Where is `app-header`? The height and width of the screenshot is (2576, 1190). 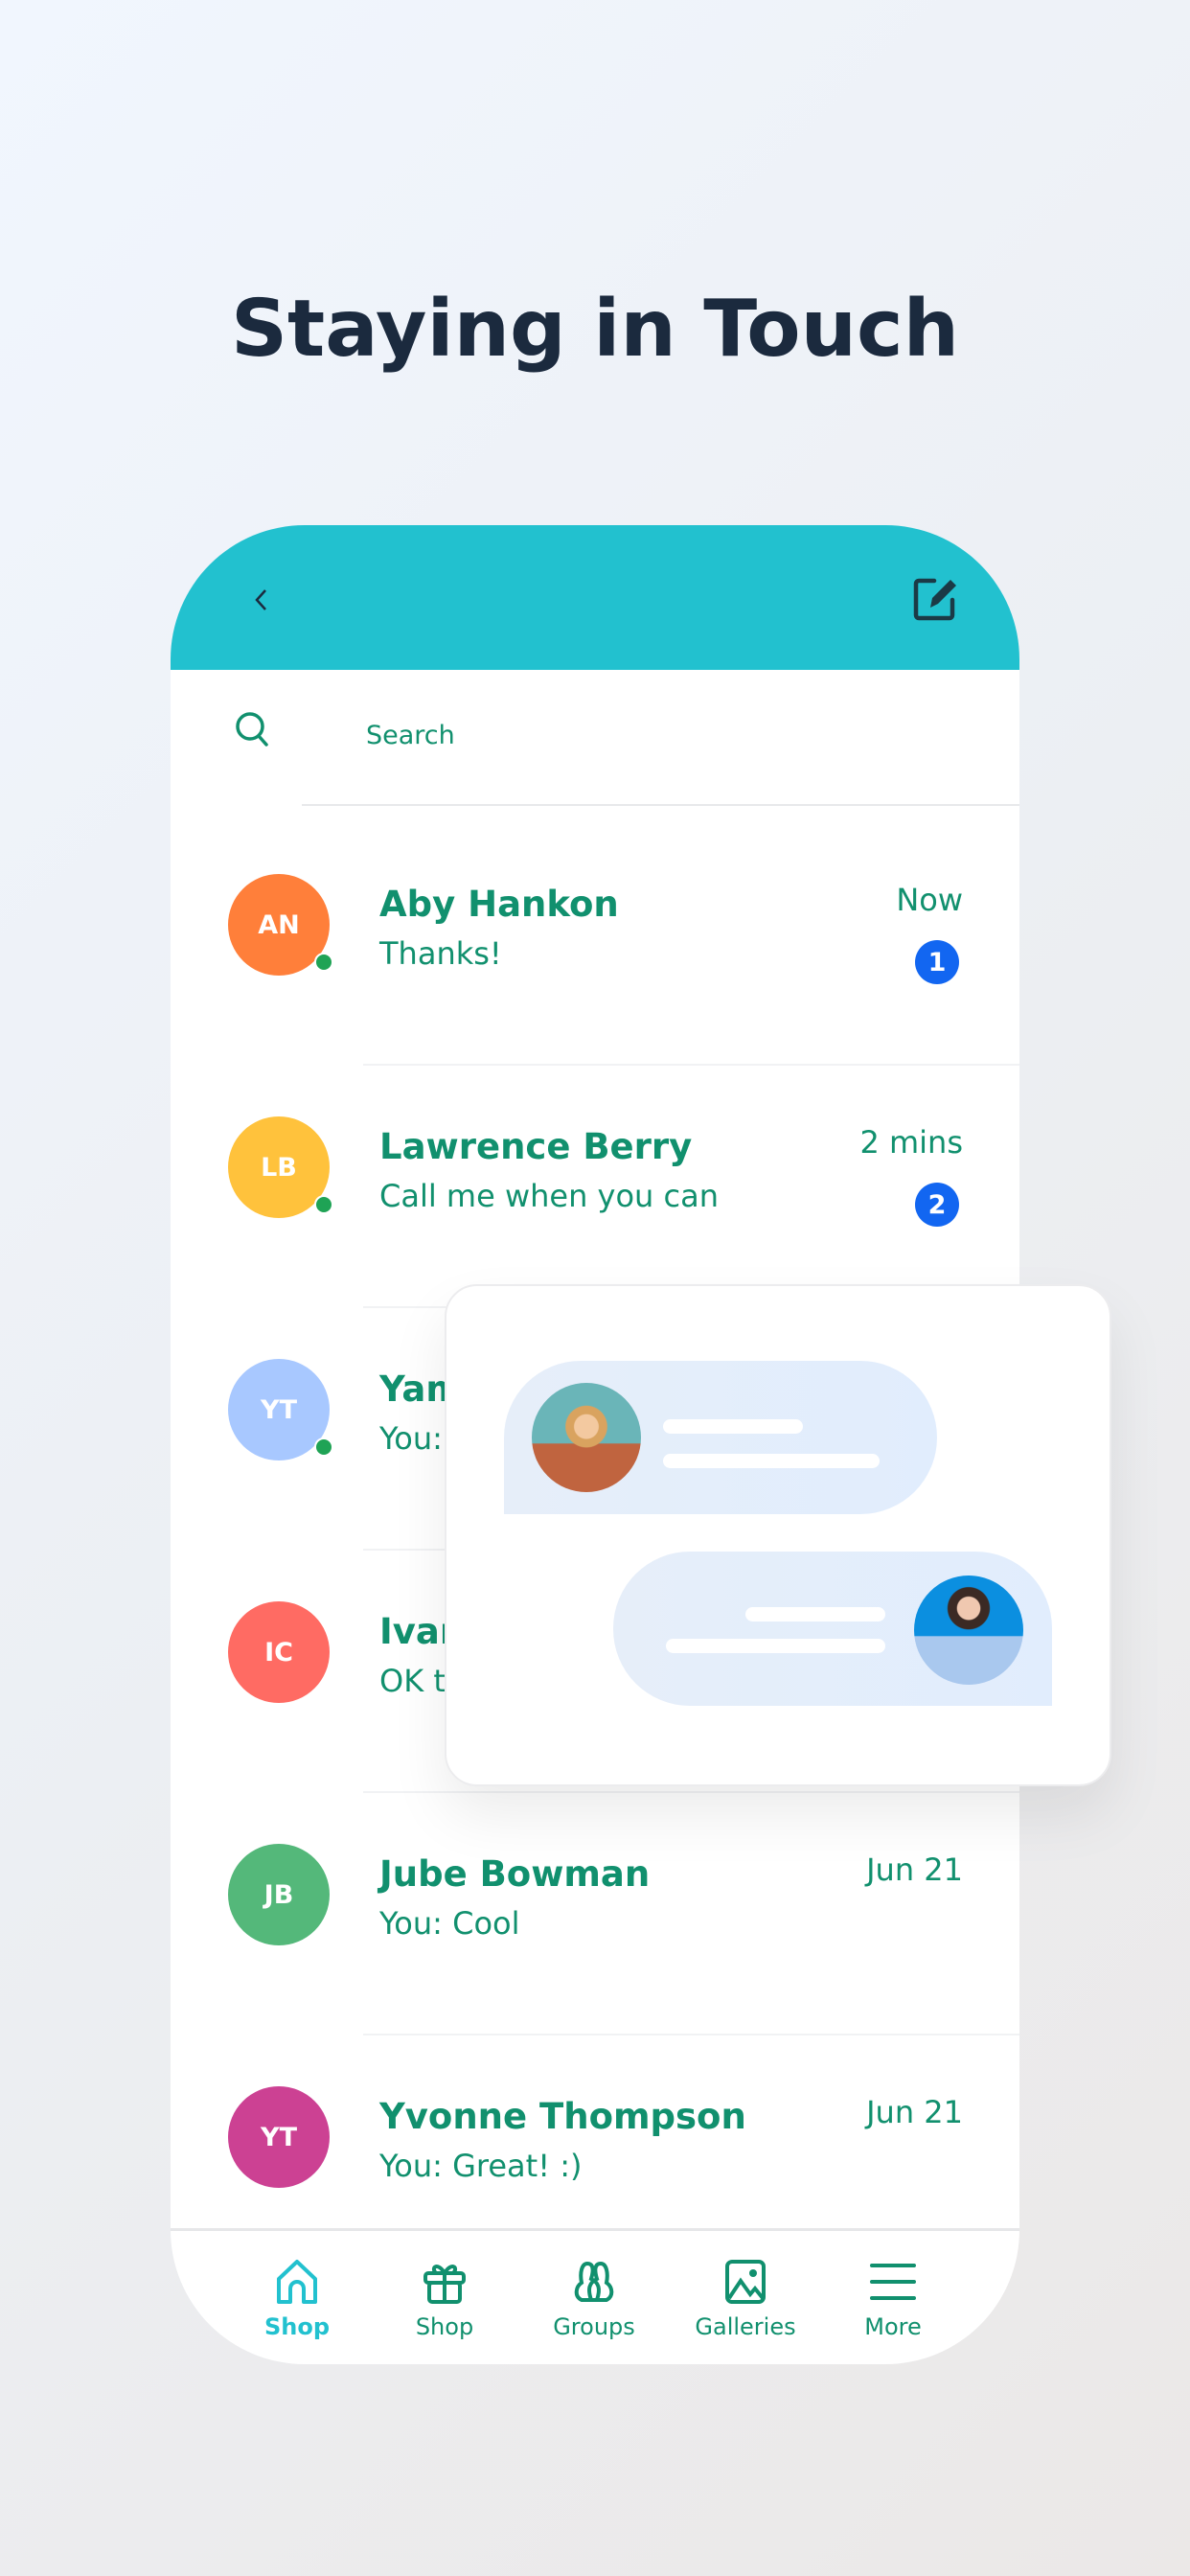
app-header is located at coordinates (595, 597).